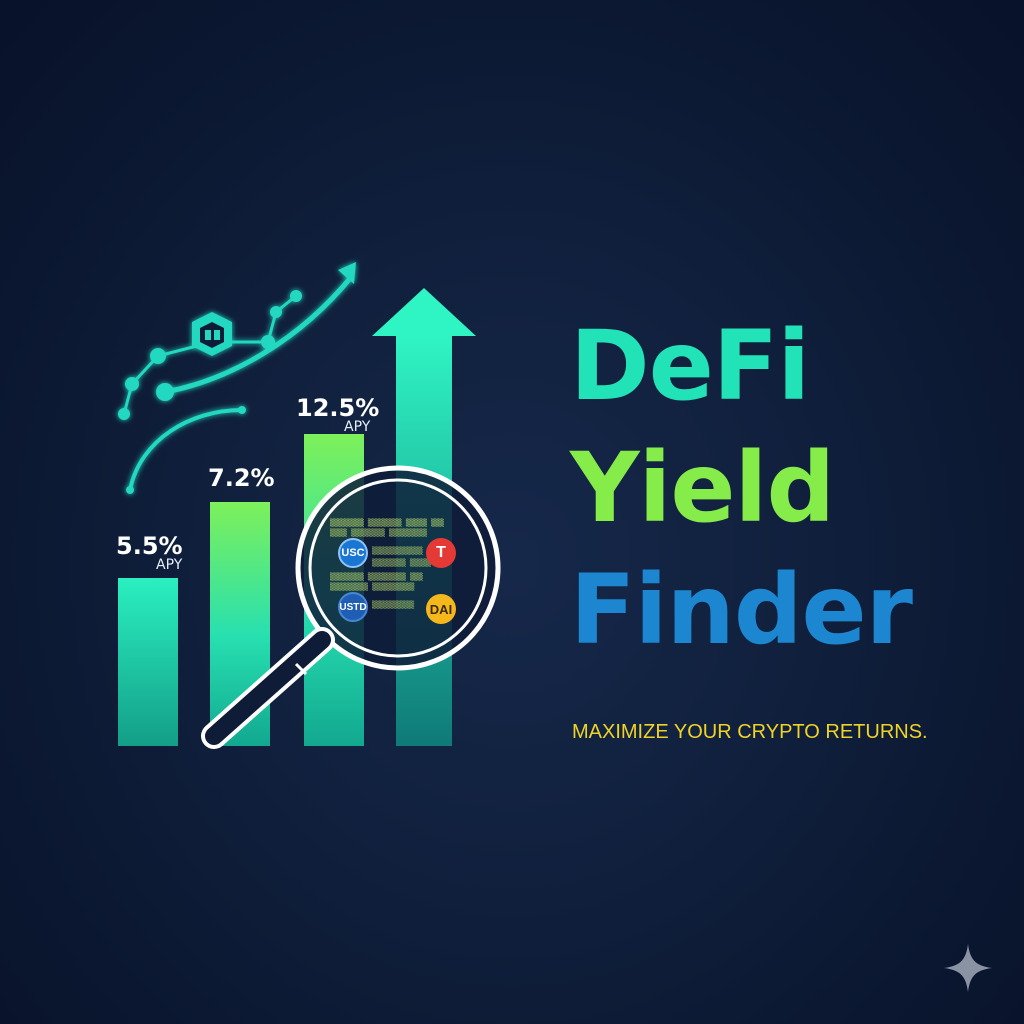 The height and width of the screenshot is (1024, 1024). What do you see at coordinates (378, 533) in the screenshot?
I see `decorative-code: ▒▒▒▒ ▒▒▒▒▒▒▒▒ ▒▒▒▒▒▒▒▒▒` at bounding box center [378, 533].